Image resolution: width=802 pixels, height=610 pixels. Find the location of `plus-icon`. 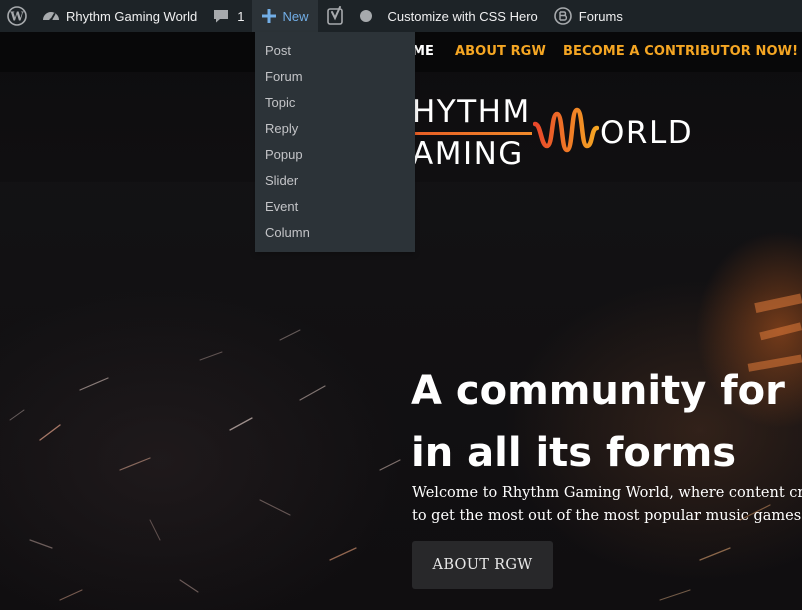

plus-icon is located at coordinates (269, 16).